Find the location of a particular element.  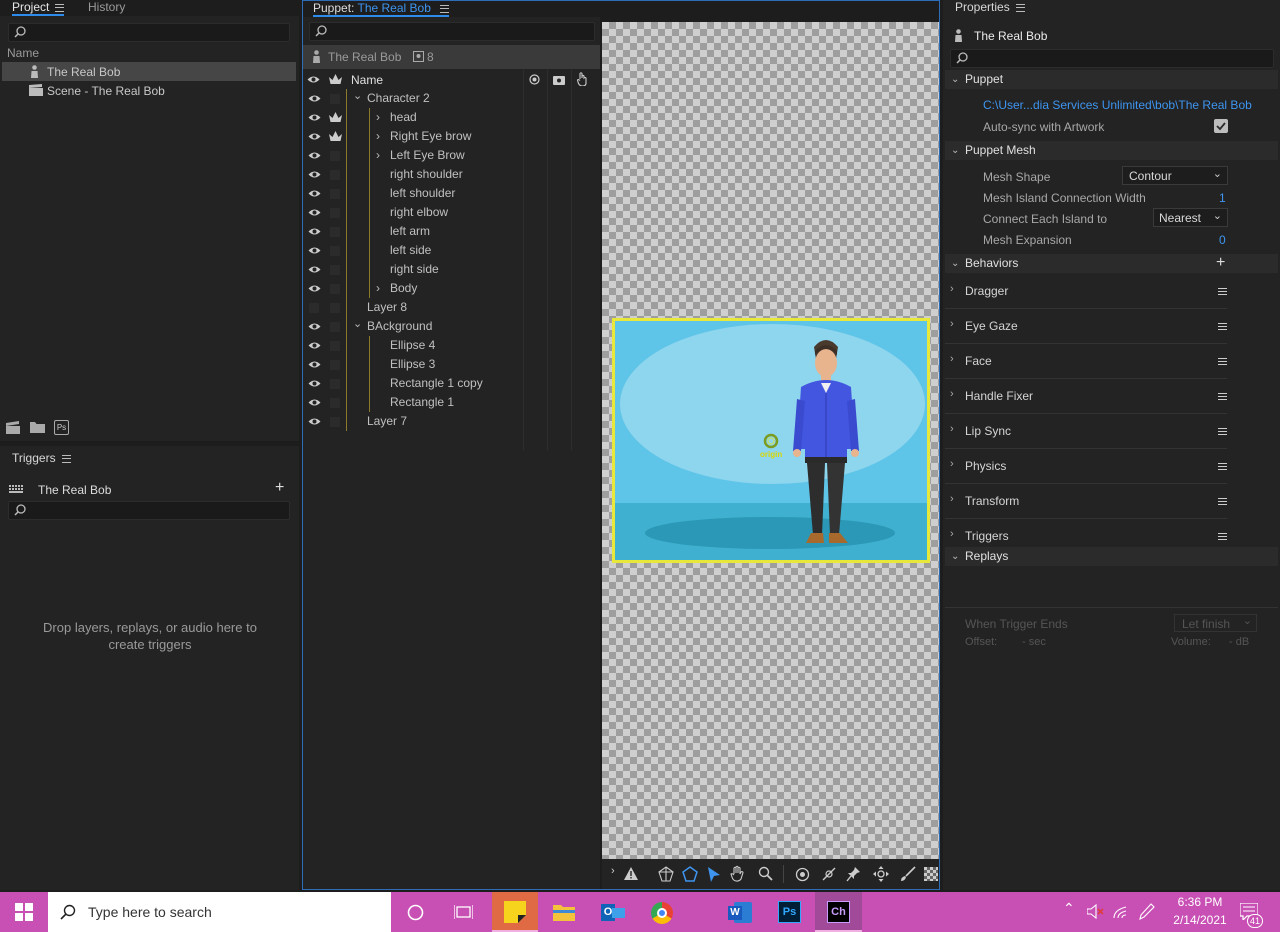

tray-overflow-icon: ⌃ is located at coordinates (1069, 908).